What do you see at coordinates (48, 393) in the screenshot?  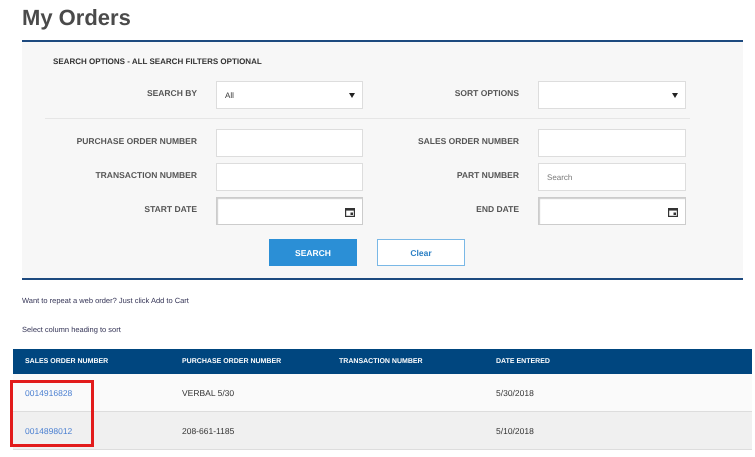 I see `order-link: 0014916828` at bounding box center [48, 393].